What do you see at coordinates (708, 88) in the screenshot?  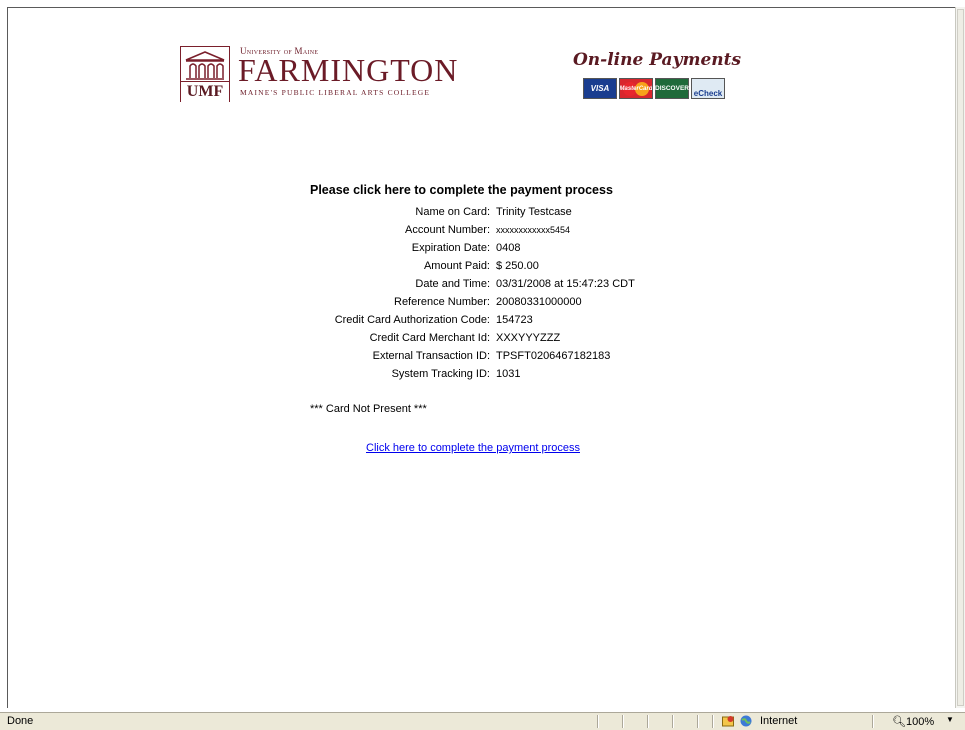 I see `echeck-icon: eCheck` at bounding box center [708, 88].